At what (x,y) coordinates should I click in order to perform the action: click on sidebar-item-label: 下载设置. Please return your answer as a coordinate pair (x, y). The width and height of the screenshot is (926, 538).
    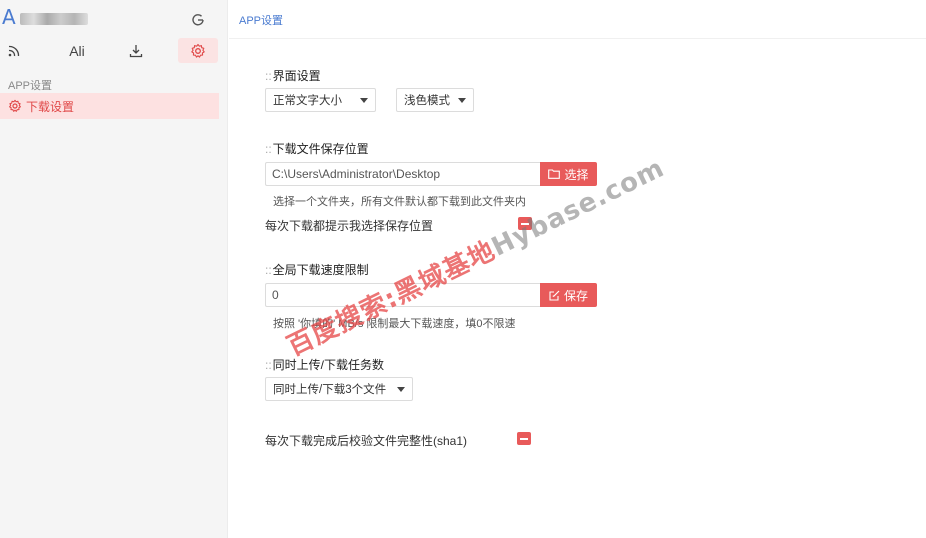
    Looking at the image, I should click on (50, 106).